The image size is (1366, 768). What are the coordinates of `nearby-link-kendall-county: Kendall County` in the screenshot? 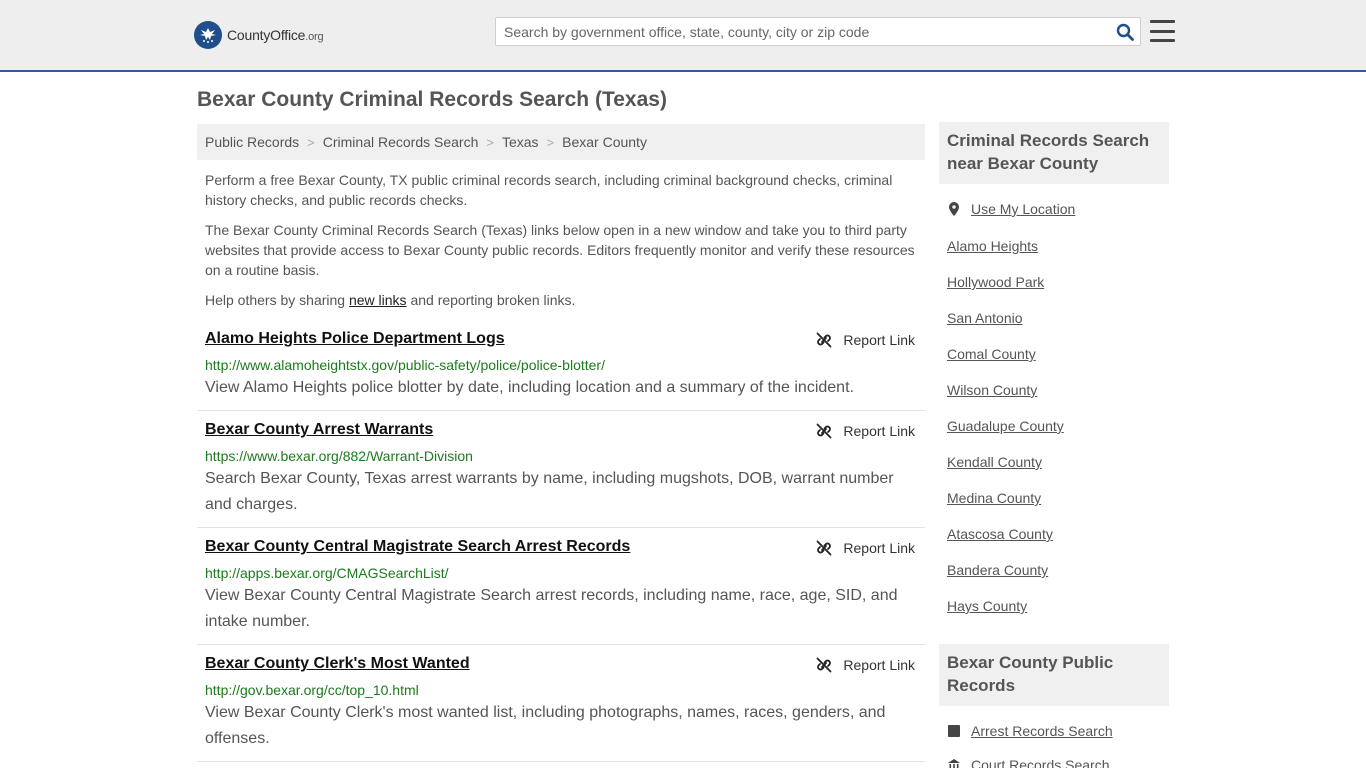 It's located at (994, 462).